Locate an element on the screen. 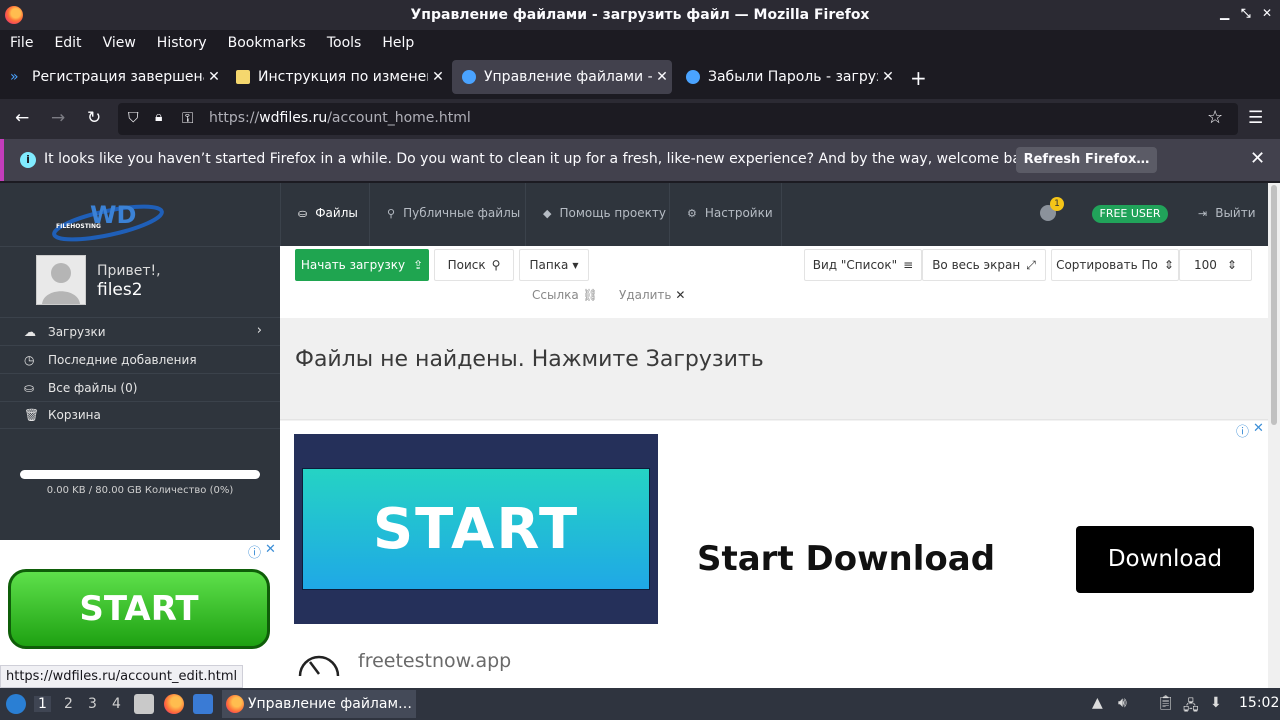 The height and width of the screenshot is (720, 1280). sidebar-item-trash: 🗑︎ Корзина is located at coordinates (140, 415).